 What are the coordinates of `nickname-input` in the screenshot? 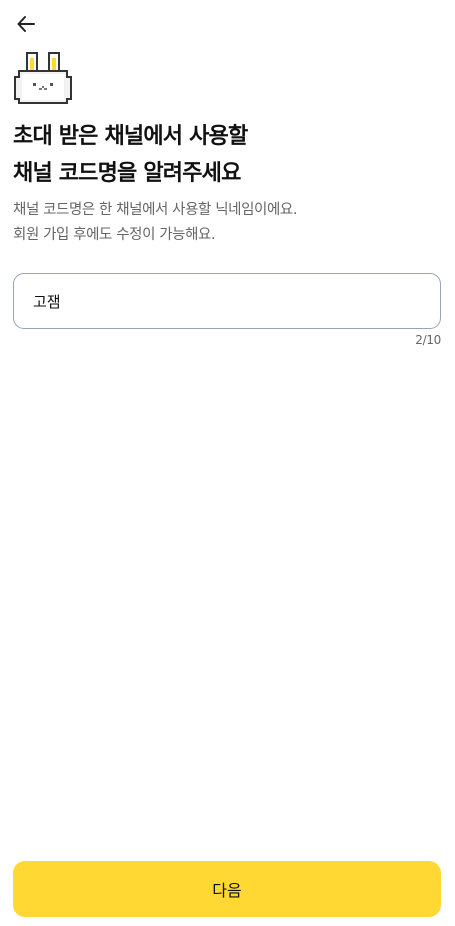 It's located at (227, 301).